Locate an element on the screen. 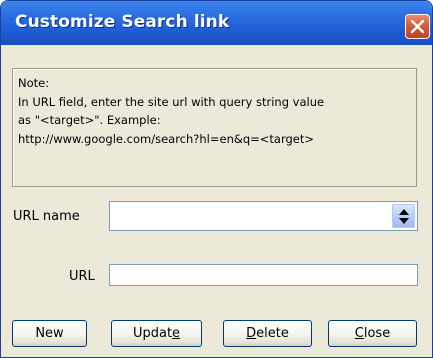 This screenshot has height=358, width=433. update-label-part: Updat is located at coordinates (152, 333).